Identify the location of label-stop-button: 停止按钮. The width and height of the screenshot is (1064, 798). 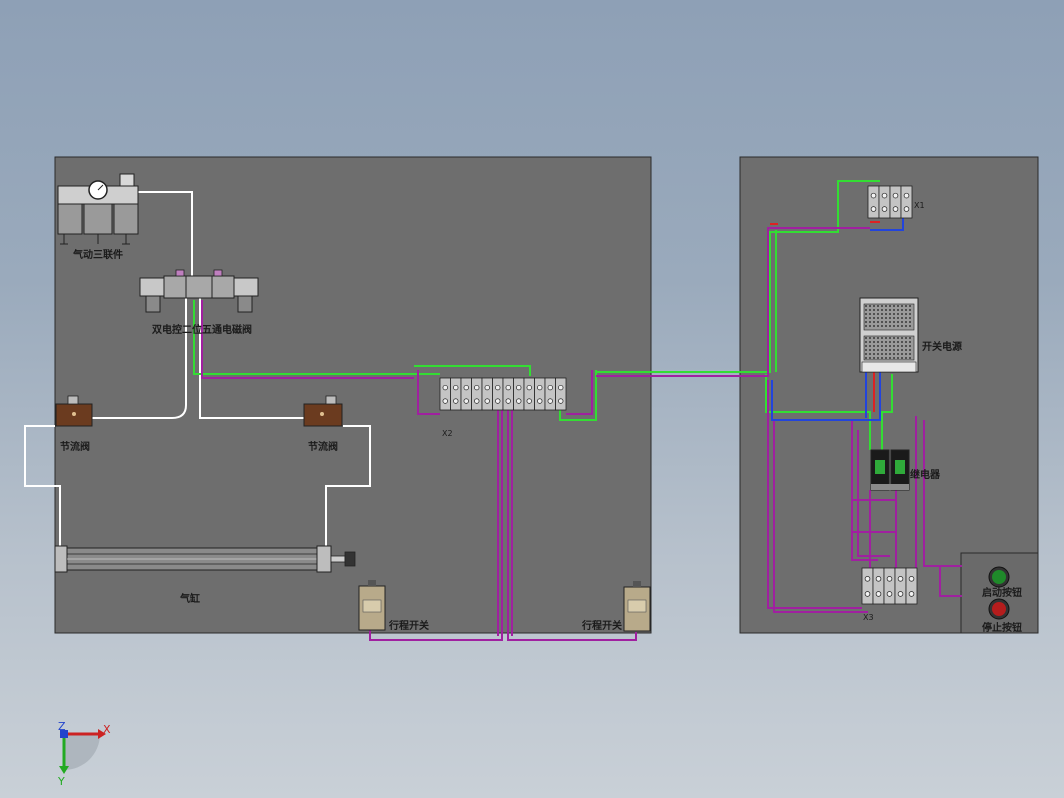
(1002, 627).